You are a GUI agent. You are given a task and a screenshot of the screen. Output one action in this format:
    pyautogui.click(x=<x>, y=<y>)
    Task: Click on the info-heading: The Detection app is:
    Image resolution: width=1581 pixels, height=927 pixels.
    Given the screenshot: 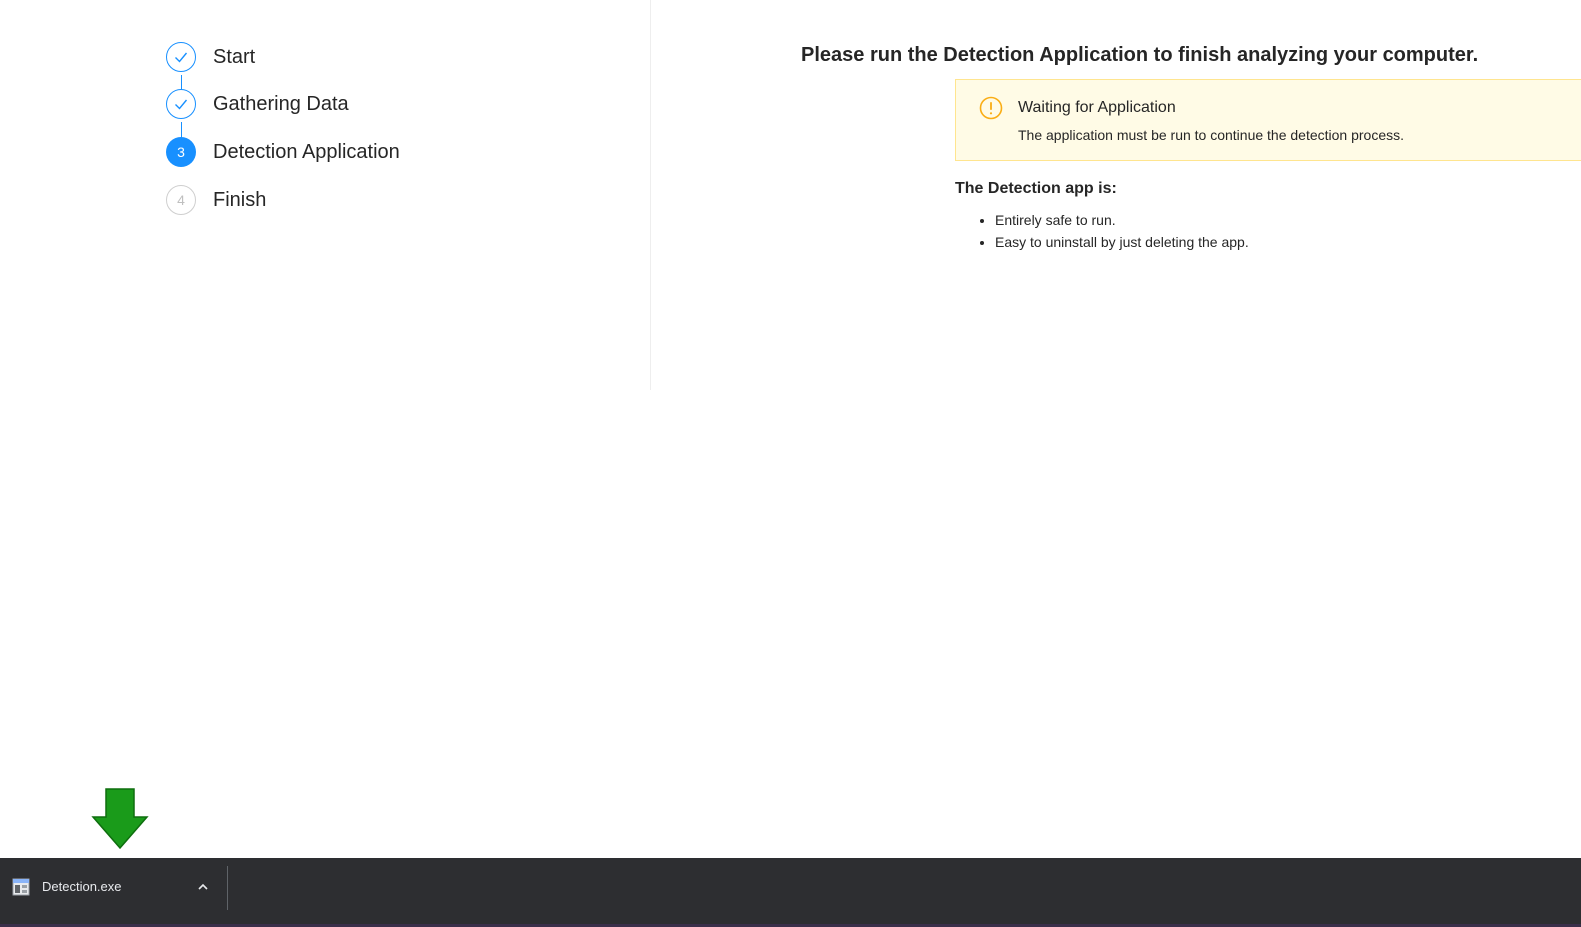 What is the action you would take?
    pyautogui.click(x=1036, y=188)
    